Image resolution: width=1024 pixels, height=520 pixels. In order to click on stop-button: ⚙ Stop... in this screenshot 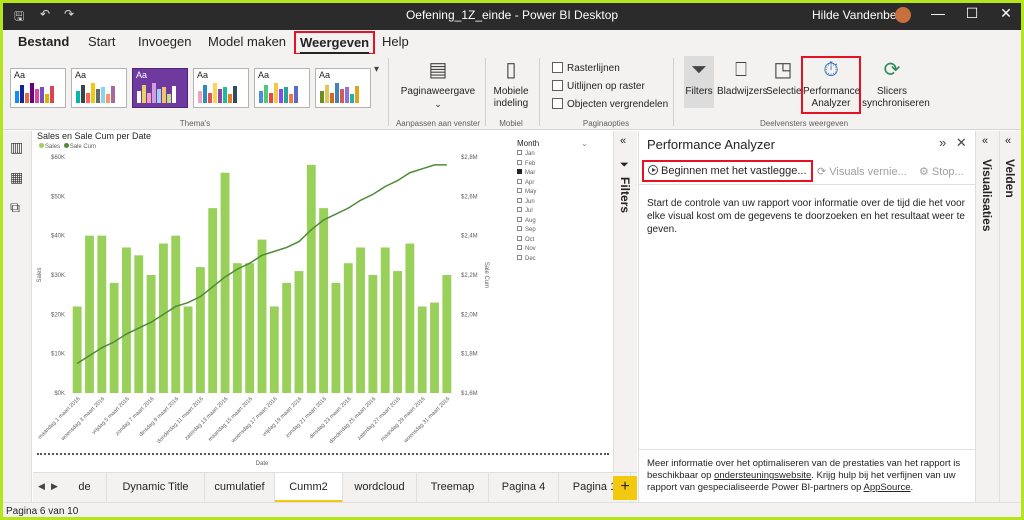, I will do `click(941, 171)`.